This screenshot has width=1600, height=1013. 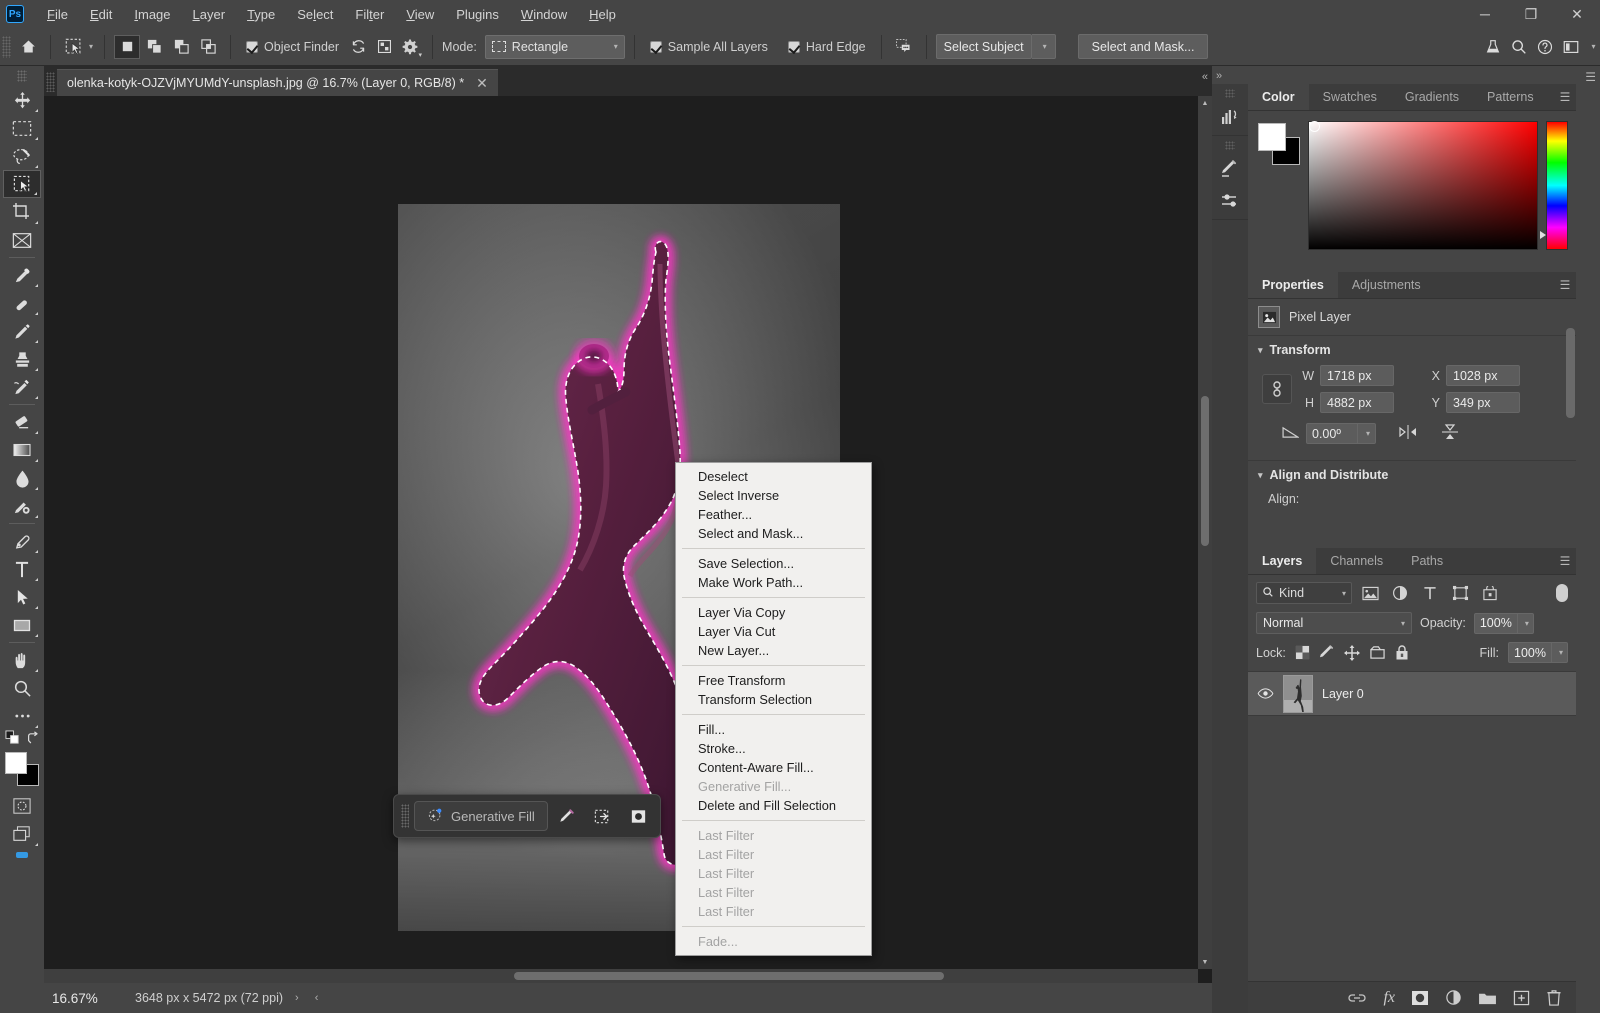 I want to click on color-picker-field, so click(x=1423, y=185).